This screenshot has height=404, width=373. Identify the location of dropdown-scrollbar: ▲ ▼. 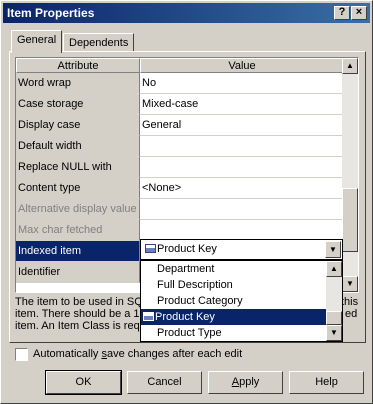
(334, 301).